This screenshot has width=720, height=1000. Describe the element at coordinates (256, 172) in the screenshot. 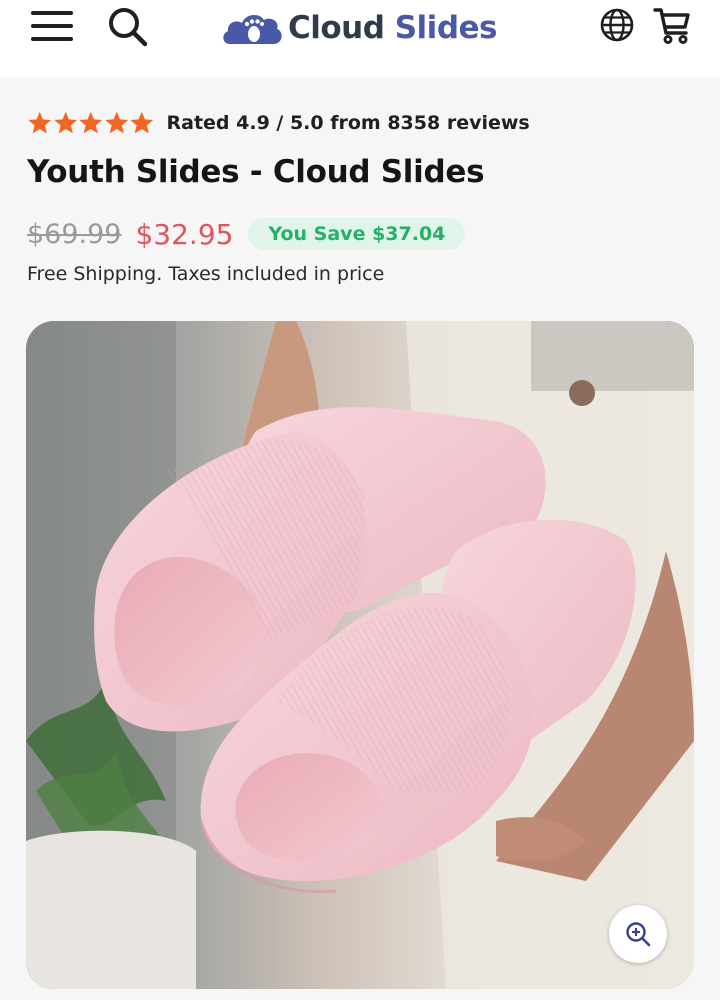

I see `product-title: Youth Slides - Cloud Slides` at that location.